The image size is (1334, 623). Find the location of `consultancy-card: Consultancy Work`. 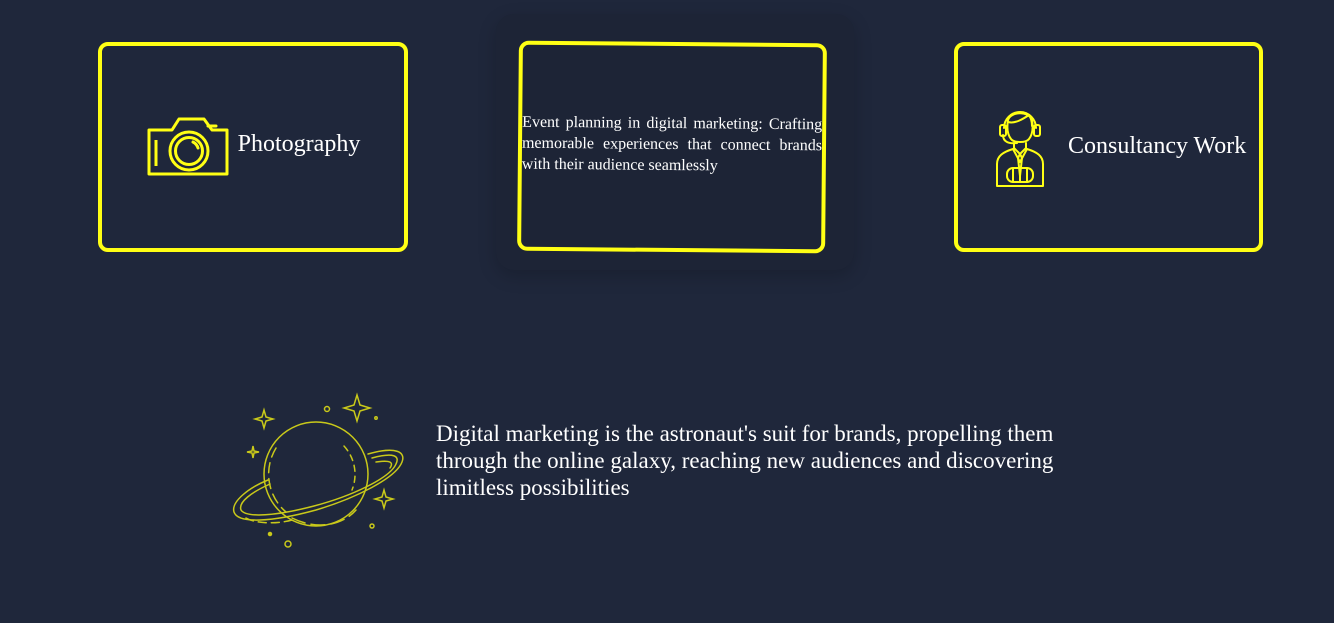

consultancy-card: Consultancy Work is located at coordinates (1108, 147).